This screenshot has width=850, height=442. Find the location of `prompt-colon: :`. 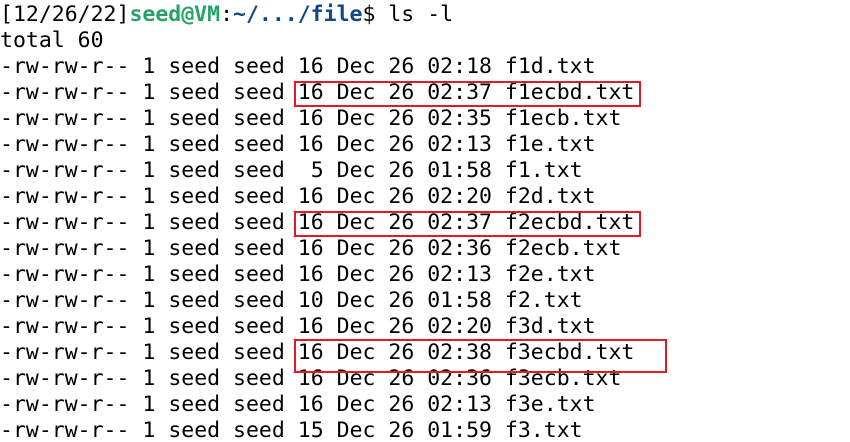

prompt-colon: : is located at coordinates (227, 14).